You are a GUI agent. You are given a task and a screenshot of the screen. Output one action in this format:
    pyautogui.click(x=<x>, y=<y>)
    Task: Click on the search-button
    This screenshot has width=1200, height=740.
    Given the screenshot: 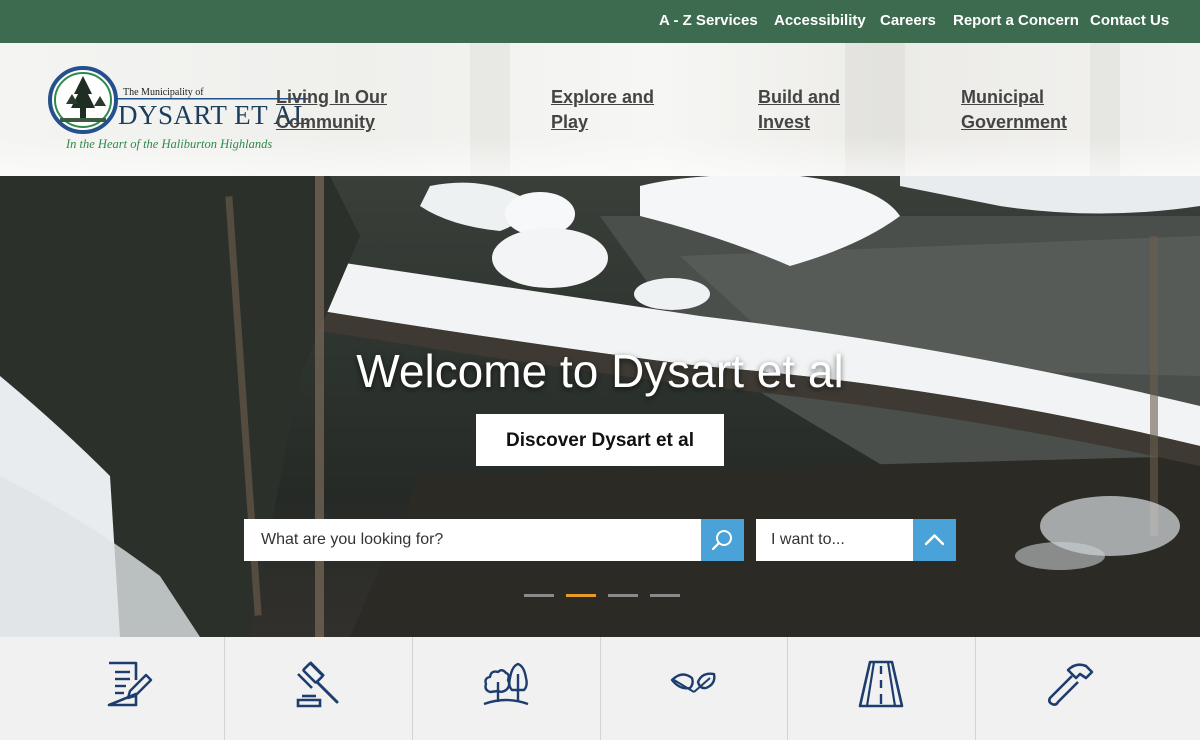 What is the action you would take?
    pyautogui.click(x=722, y=540)
    